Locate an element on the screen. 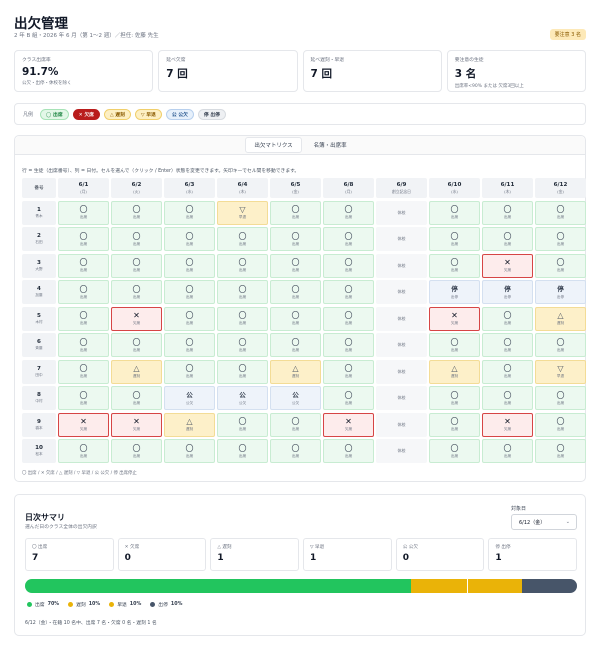  date-column-header: 6/1 (月) is located at coordinates (83, 188).